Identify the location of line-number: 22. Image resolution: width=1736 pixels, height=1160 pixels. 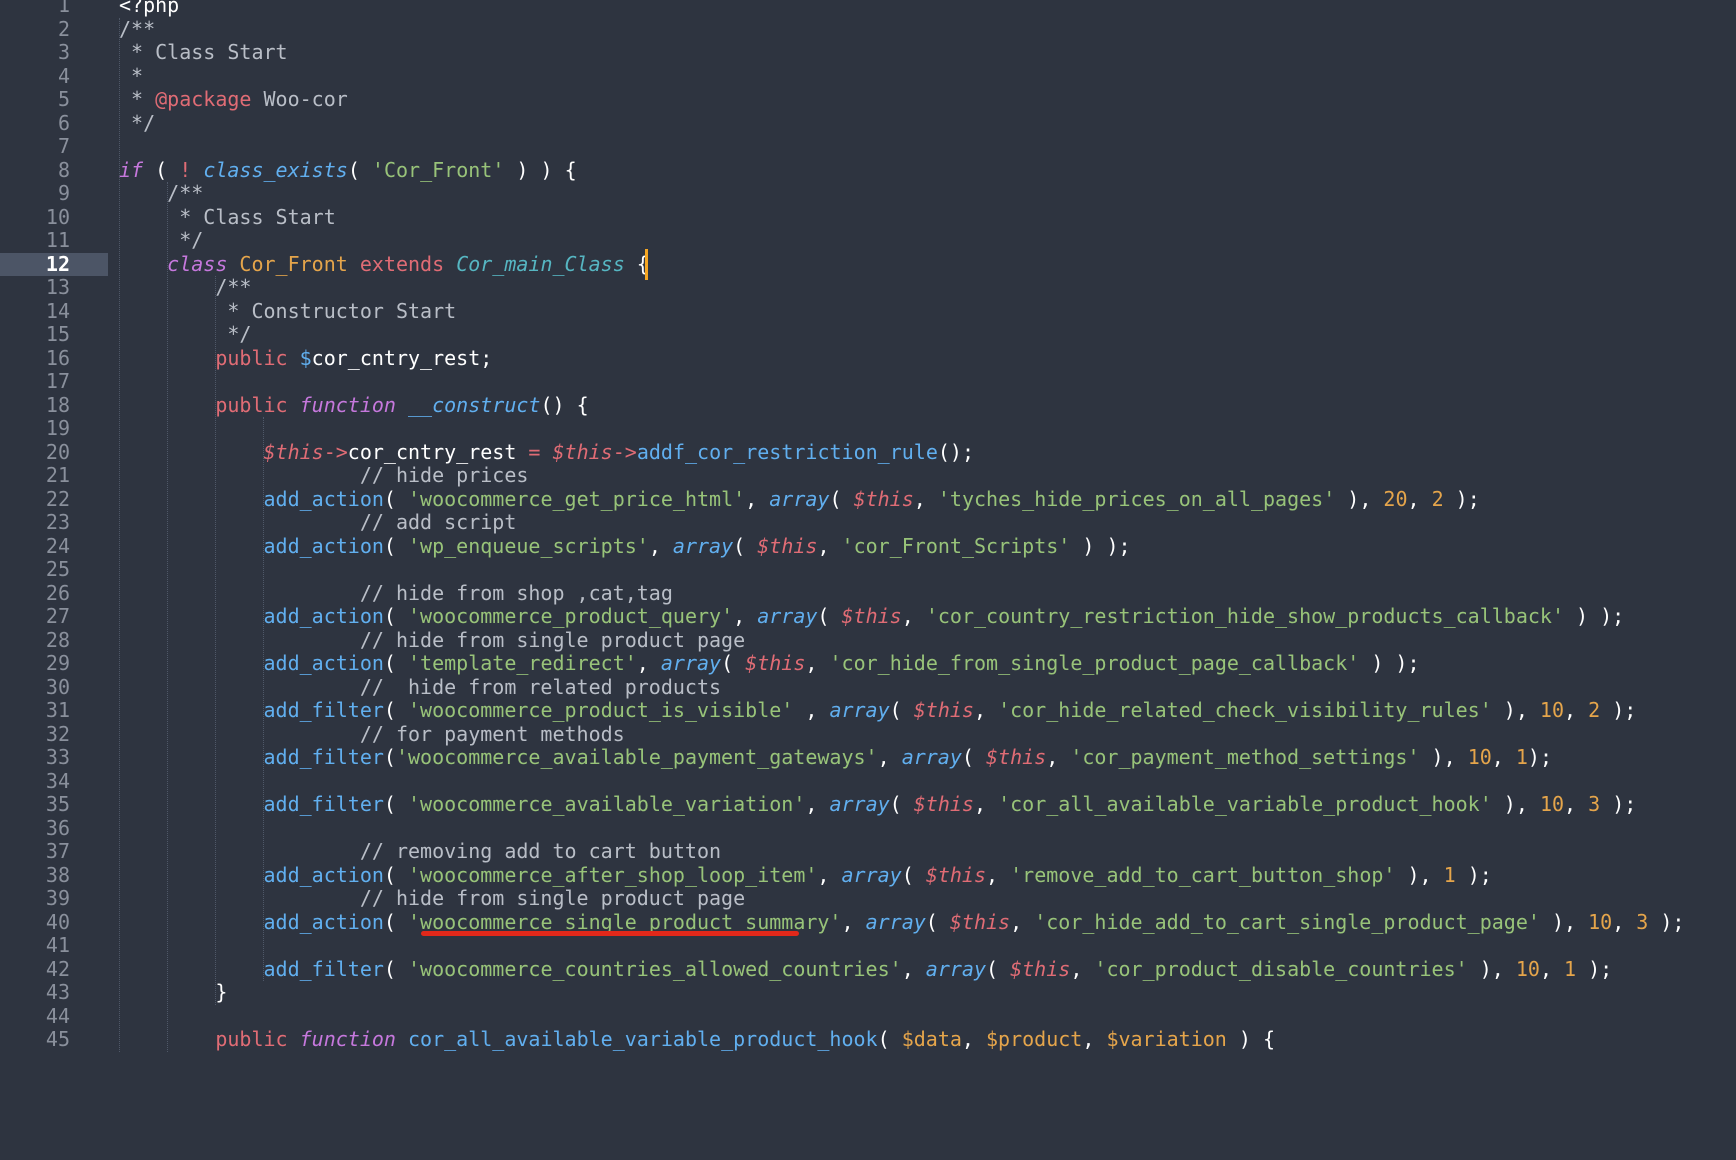
(35, 499).